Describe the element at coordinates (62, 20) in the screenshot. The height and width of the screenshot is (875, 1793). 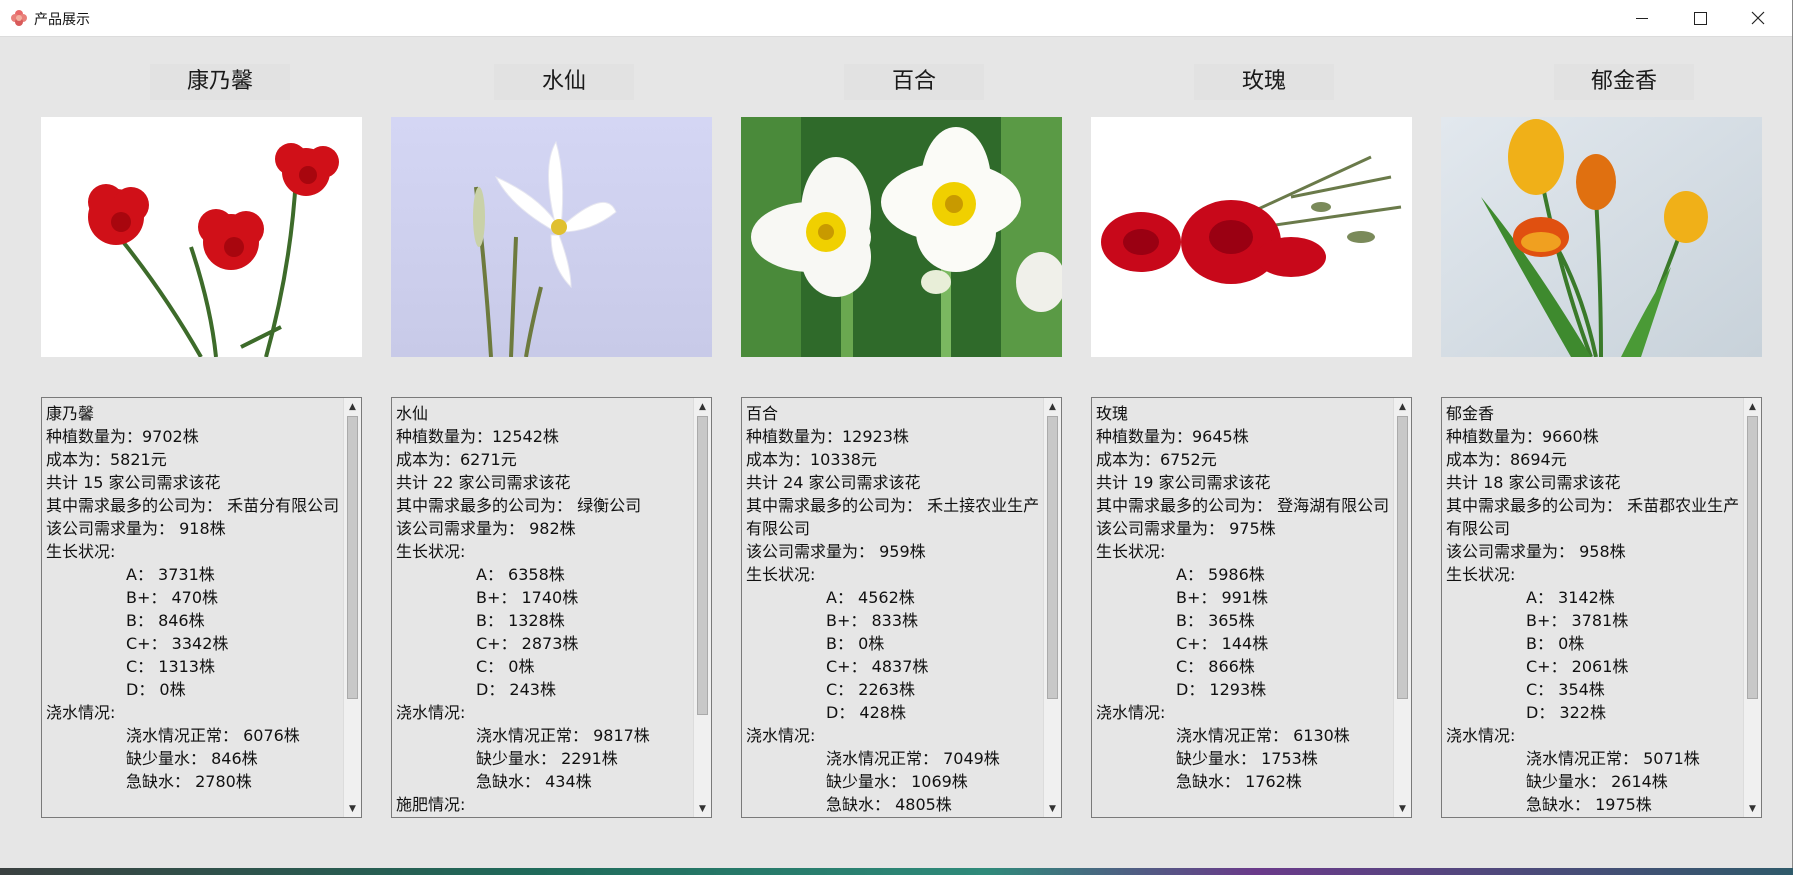
I see `window-title: 产品展示` at that location.